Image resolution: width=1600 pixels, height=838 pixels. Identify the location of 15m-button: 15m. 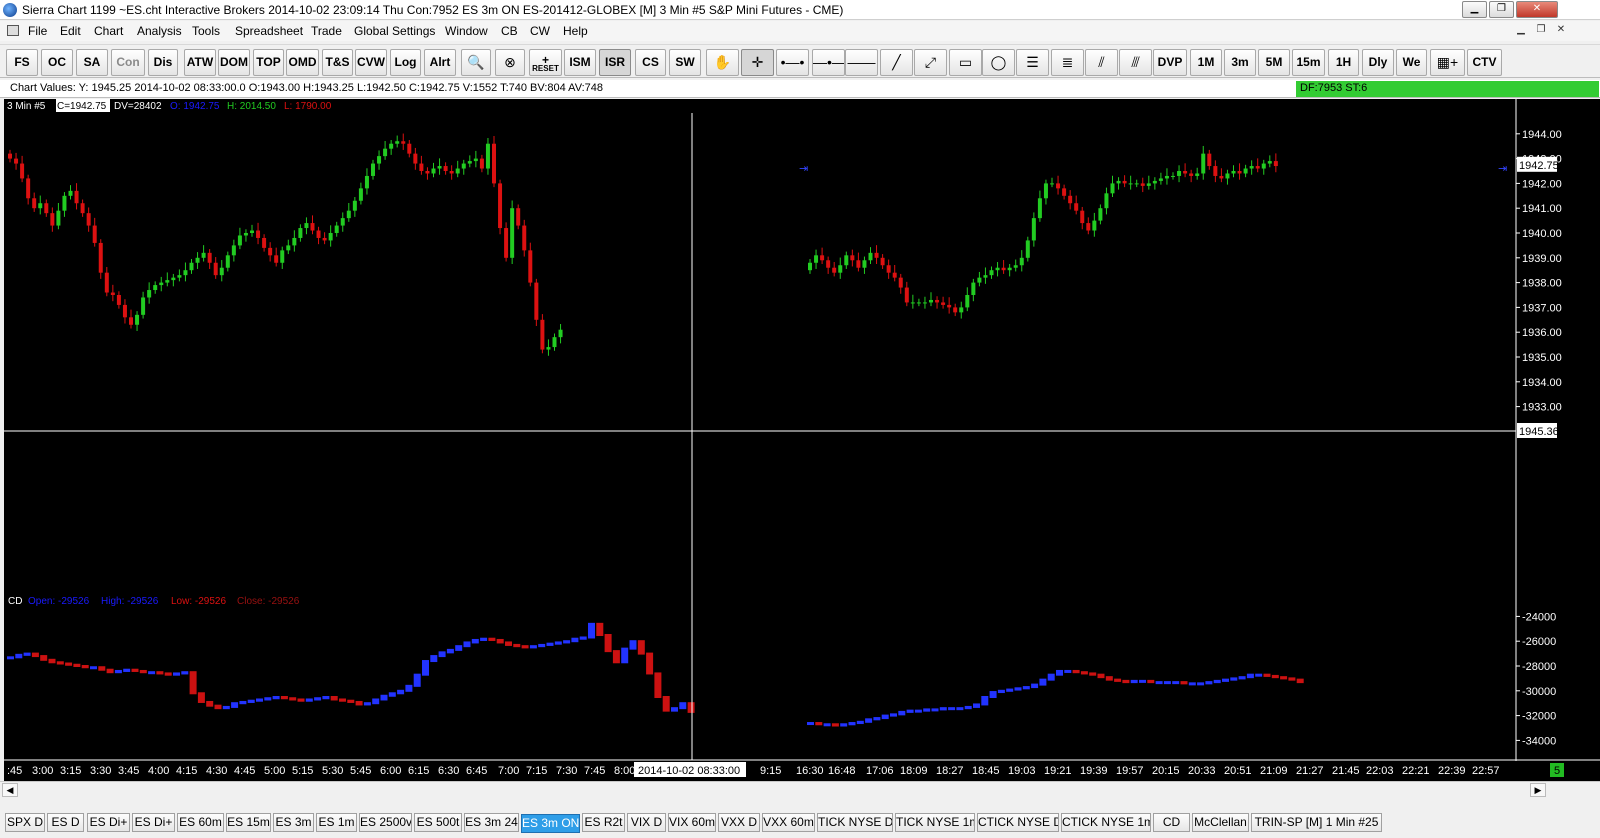
(1308, 62).